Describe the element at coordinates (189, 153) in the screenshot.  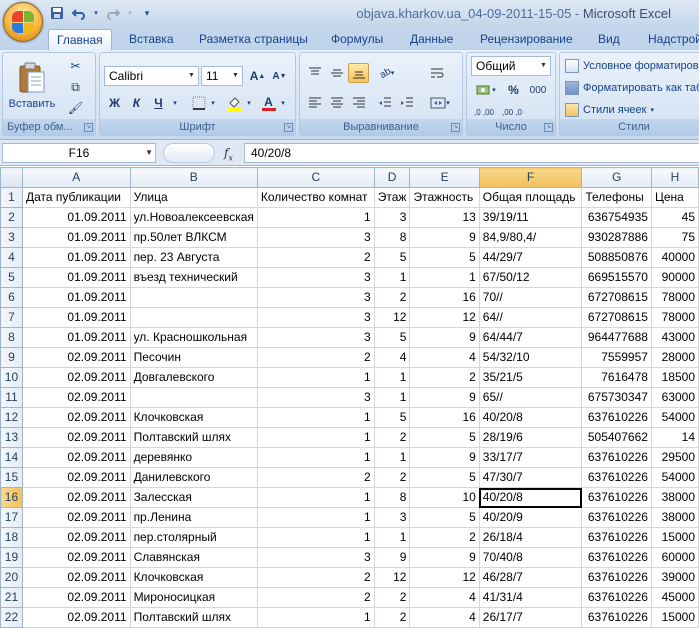
I see `formula-splitter` at that location.